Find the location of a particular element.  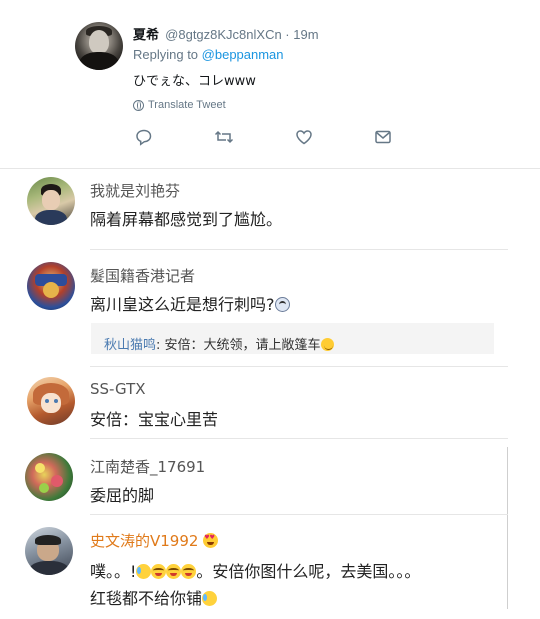

comment-text-part: 。安倍你图什么呢，去美国。。。 is located at coordinates (308, 571).